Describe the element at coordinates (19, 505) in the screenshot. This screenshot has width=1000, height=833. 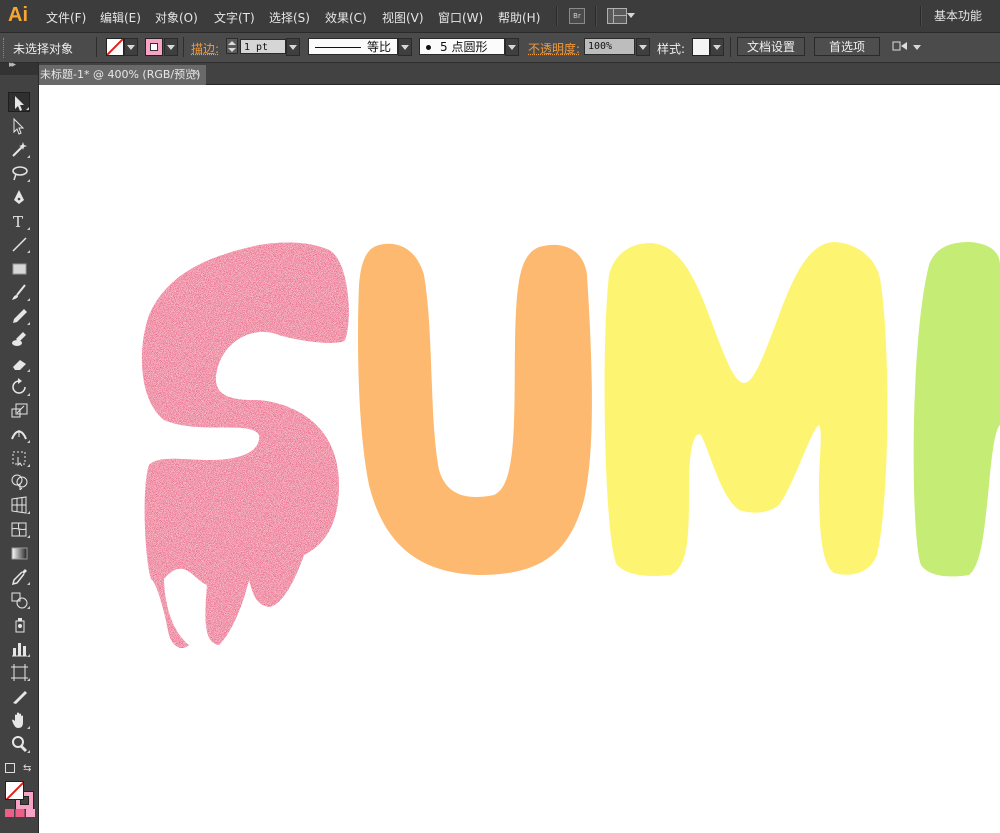
I see `perspective-grid-tool-button` at that location.